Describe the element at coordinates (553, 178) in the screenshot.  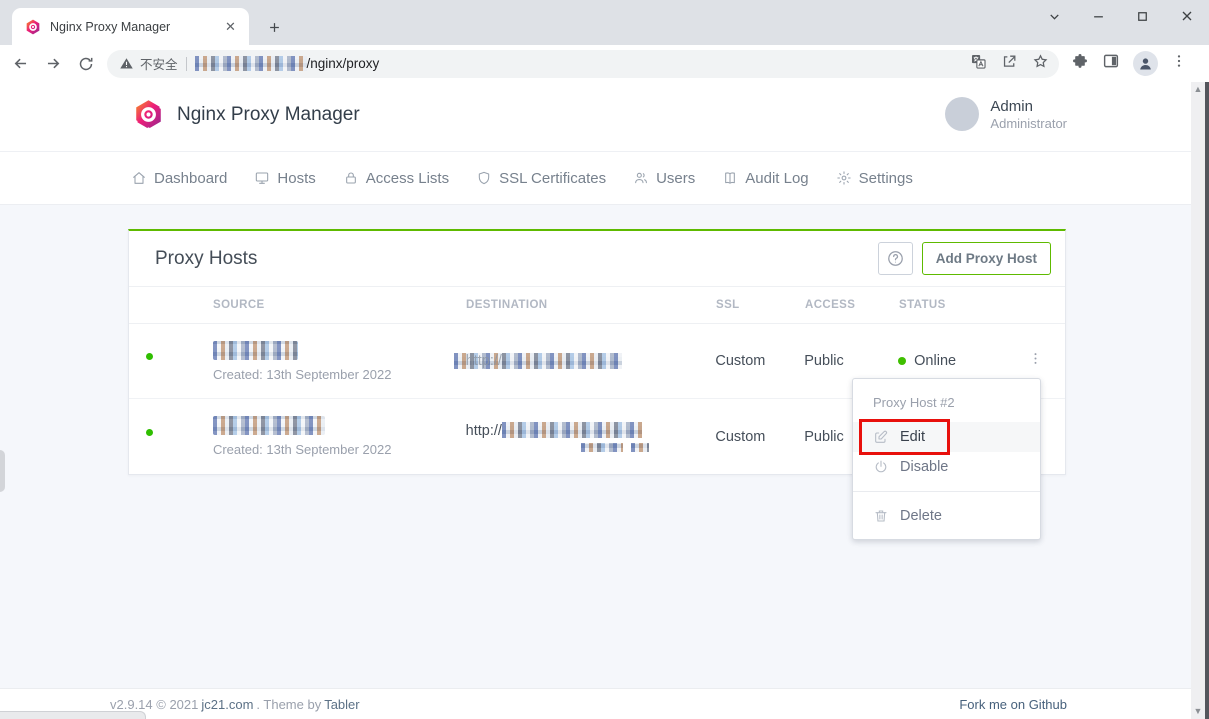
I see `nav-label: SSL Certificates` at that location.